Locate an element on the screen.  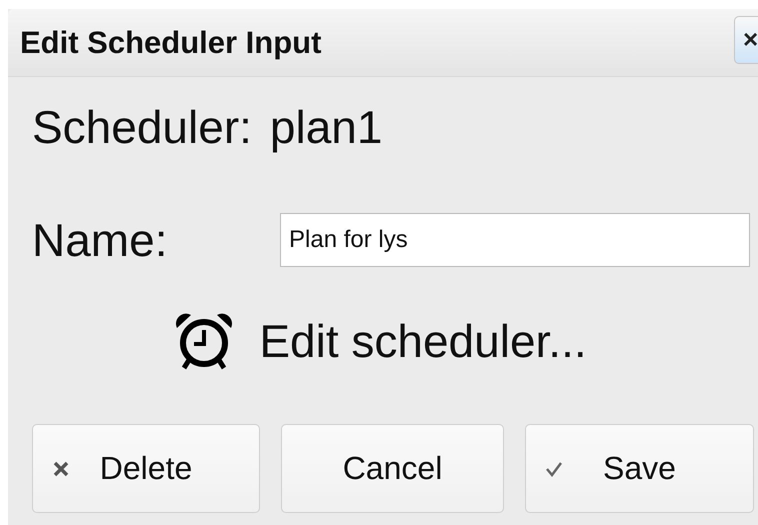
dialog-title: Edit Scheduler Input is located at coordinates (171, 42).